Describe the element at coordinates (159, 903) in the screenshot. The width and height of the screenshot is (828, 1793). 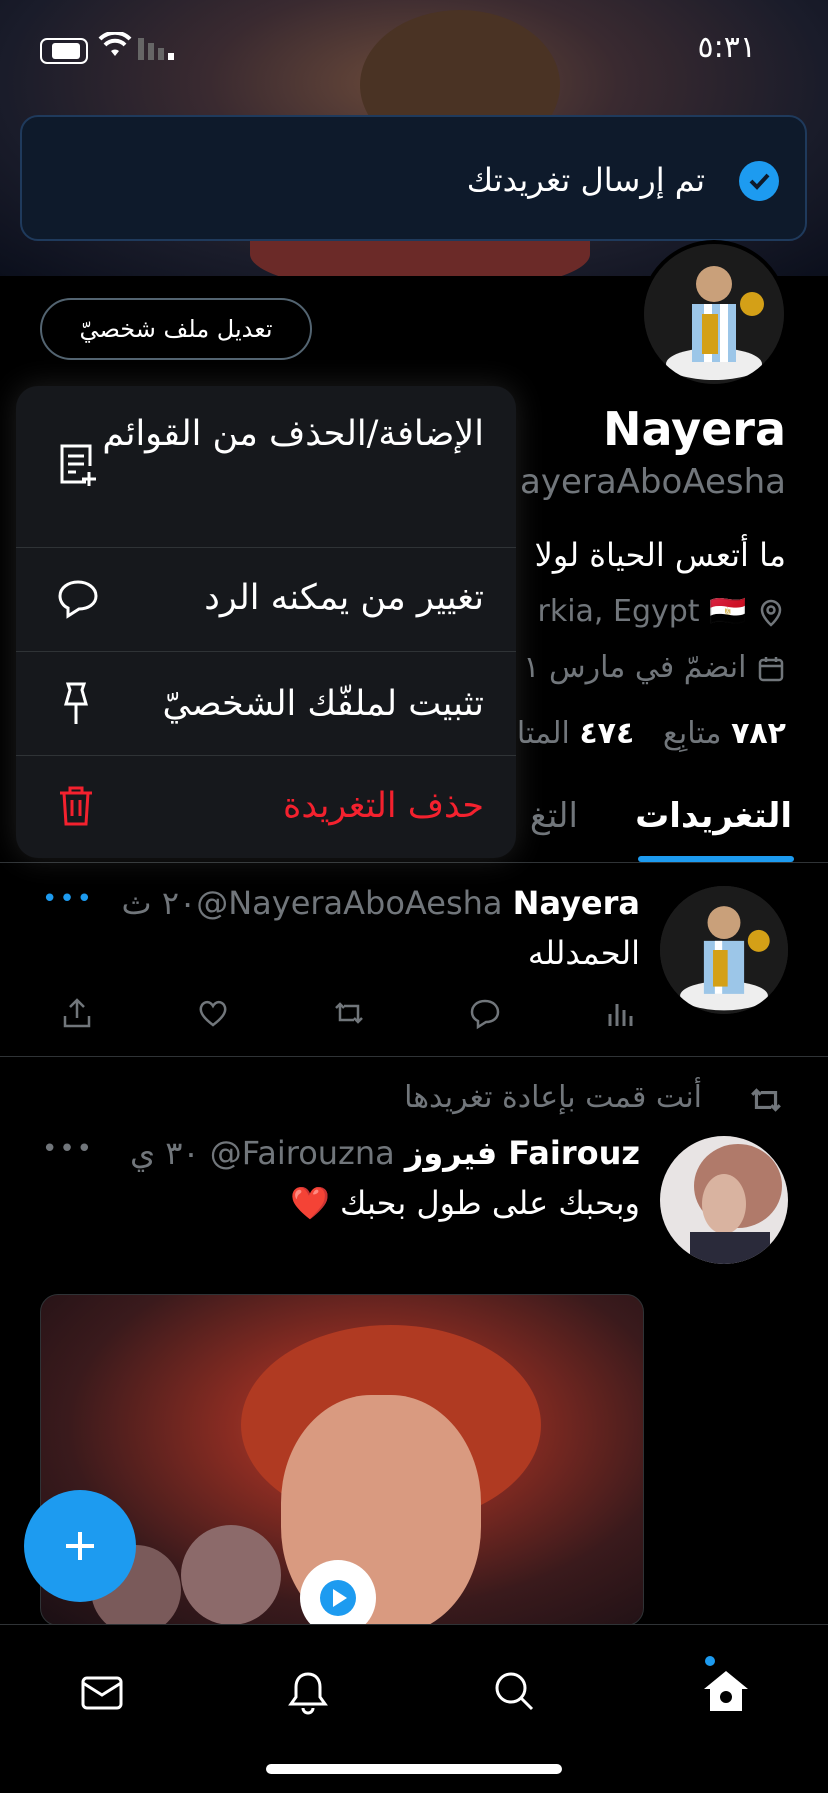
I see `tweet-time: ٢٠ ث` at that location.